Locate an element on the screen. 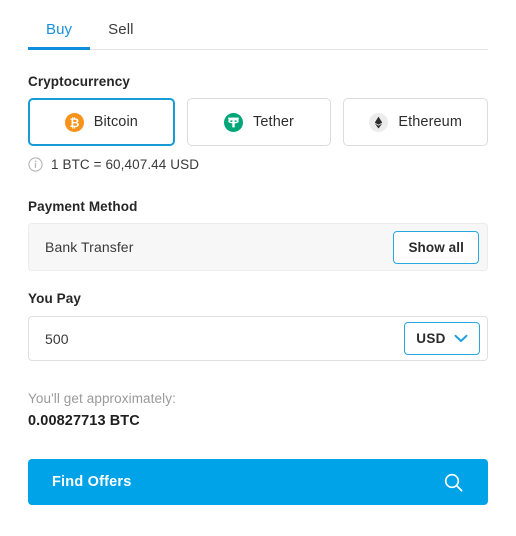 Image resolution: width=516 pixels, height=536 pixels. amount-input is located at coordinates (195, 338).